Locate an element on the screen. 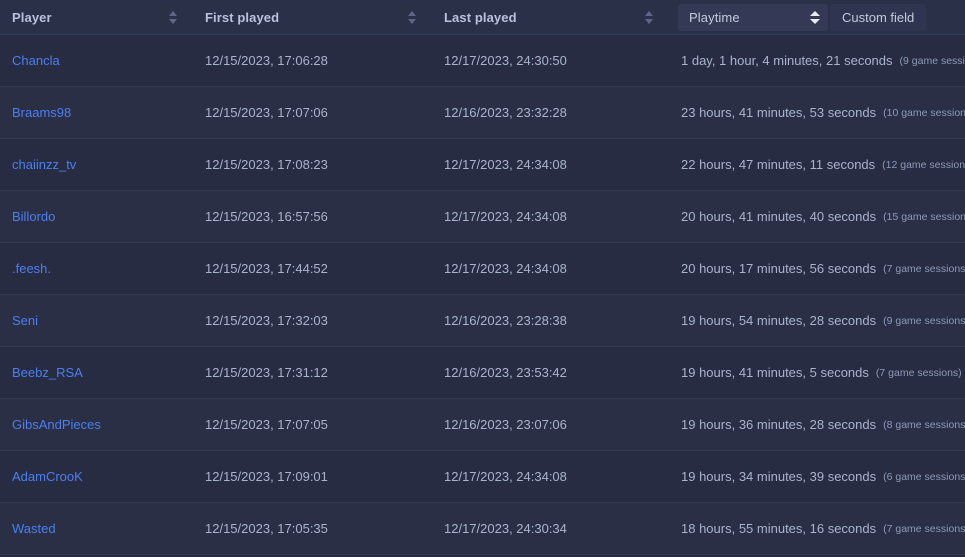 The image size is (965, 557). cell-first-played: 12/15/2023, 17:09:01 is located at coordinates (266, 476).